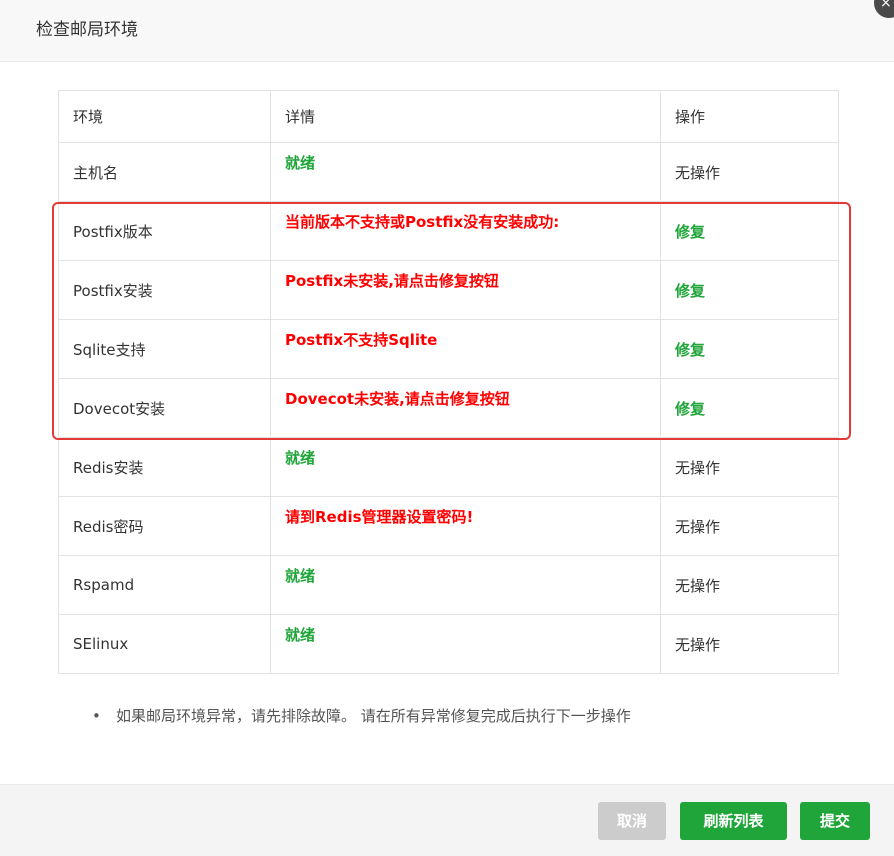 This screenshot has height=856, width=894. I want to click on notice-text: • 如果邮局环境异常，请先排除故障。 请在所有异常修复完成后执行下一步操作, so click(361, 716).